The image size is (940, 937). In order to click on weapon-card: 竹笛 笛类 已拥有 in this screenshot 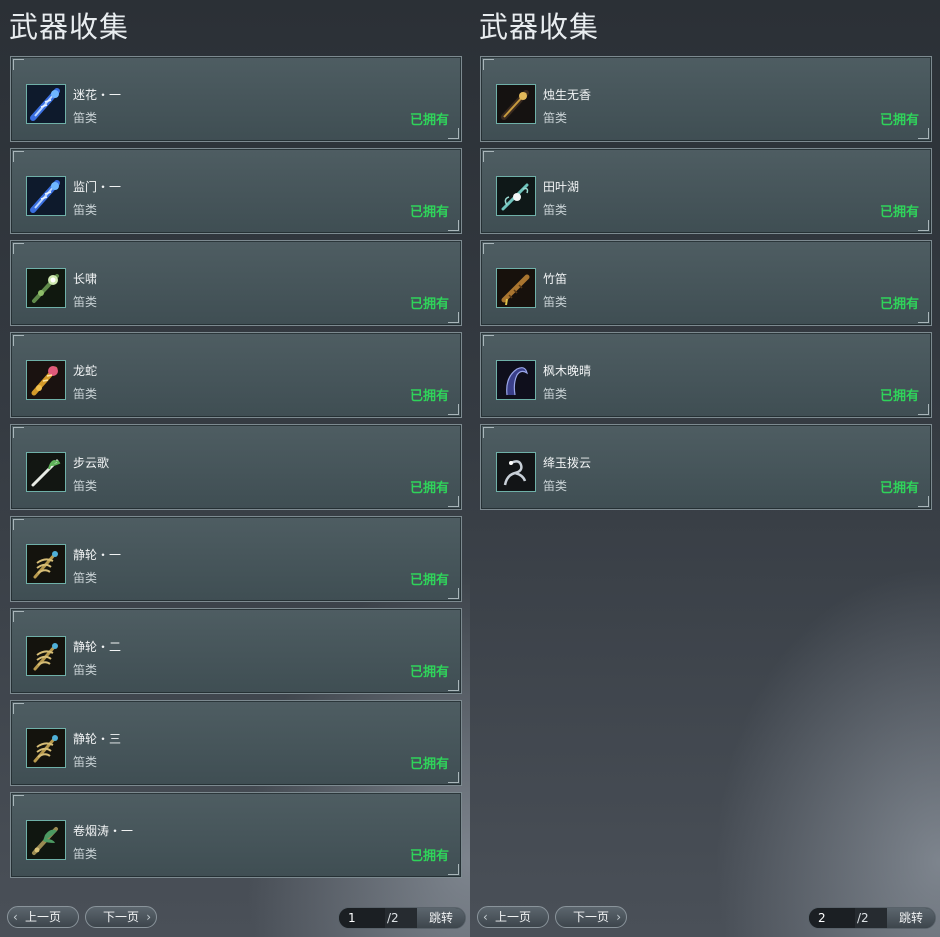, I will do `click(706, 283)`.